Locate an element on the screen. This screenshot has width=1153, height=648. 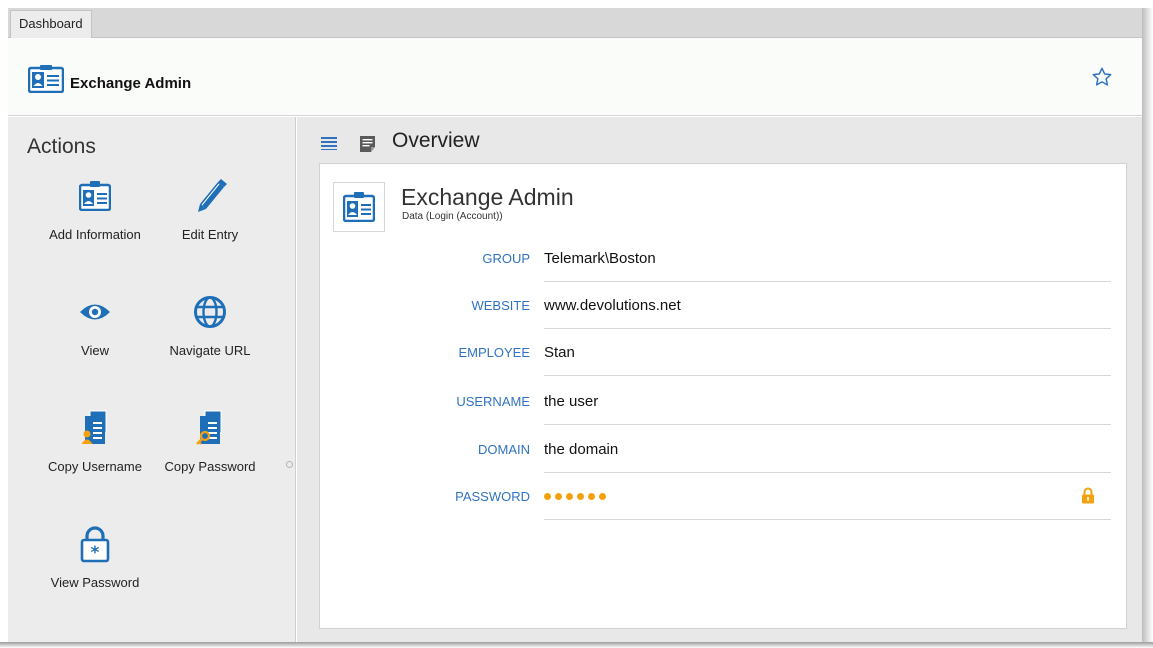
field-value: the user is located at coordinates (571, 402).